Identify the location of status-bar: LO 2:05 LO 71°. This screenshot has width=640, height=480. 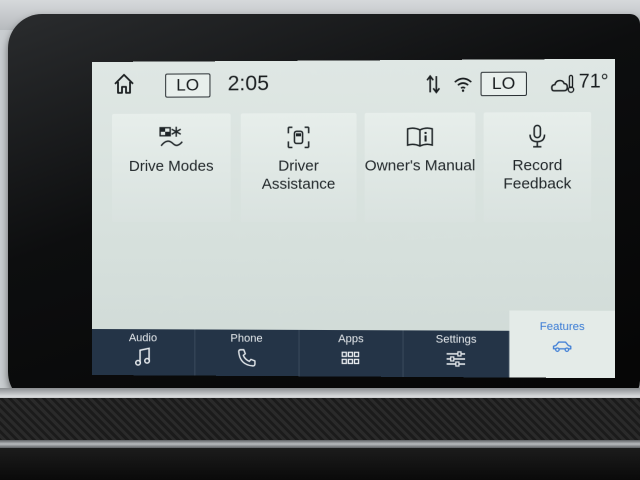
(353, 83).